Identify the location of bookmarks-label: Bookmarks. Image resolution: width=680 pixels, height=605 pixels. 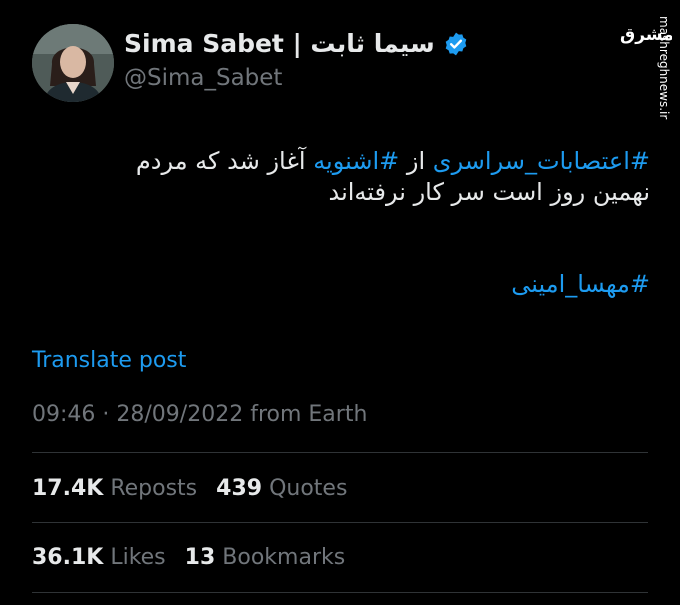
(280, 557).